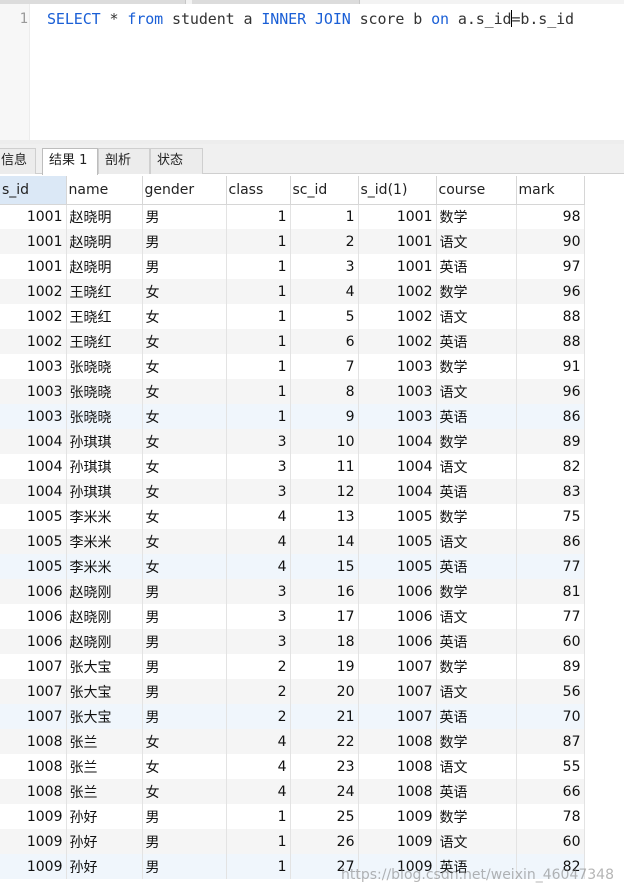 This screenshot has height=893, width=624. Describe the element at coordinates (550, 816) in the screenshot. I see `cell-mark: 78` at that location.